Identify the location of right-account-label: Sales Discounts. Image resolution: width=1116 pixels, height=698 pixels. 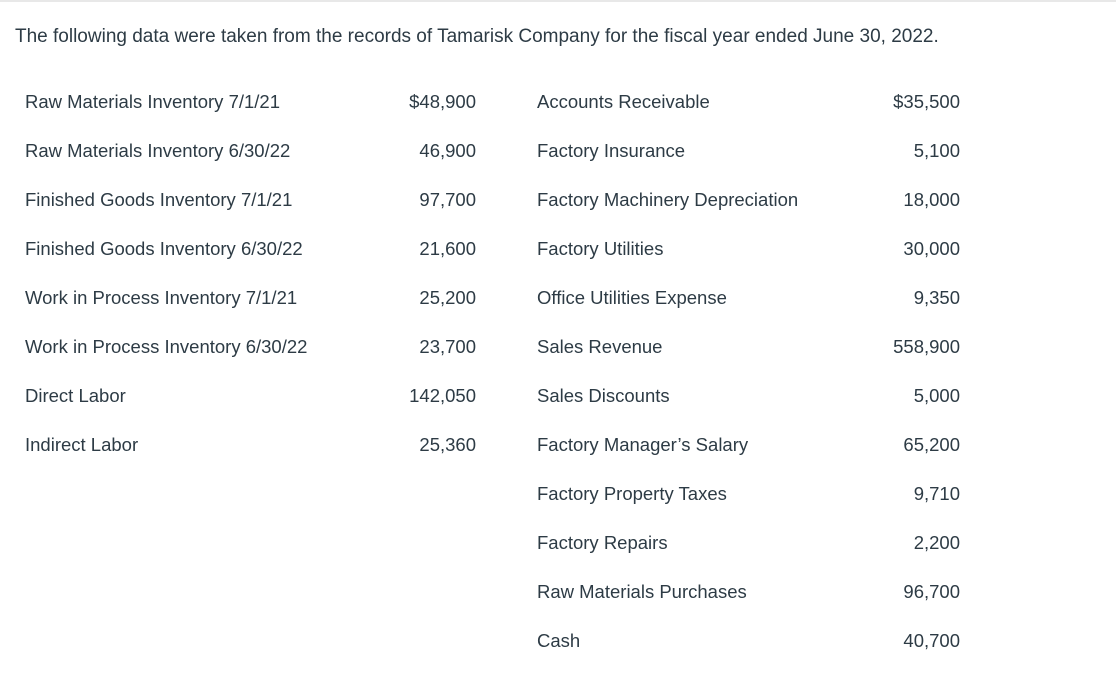
(603, 395).